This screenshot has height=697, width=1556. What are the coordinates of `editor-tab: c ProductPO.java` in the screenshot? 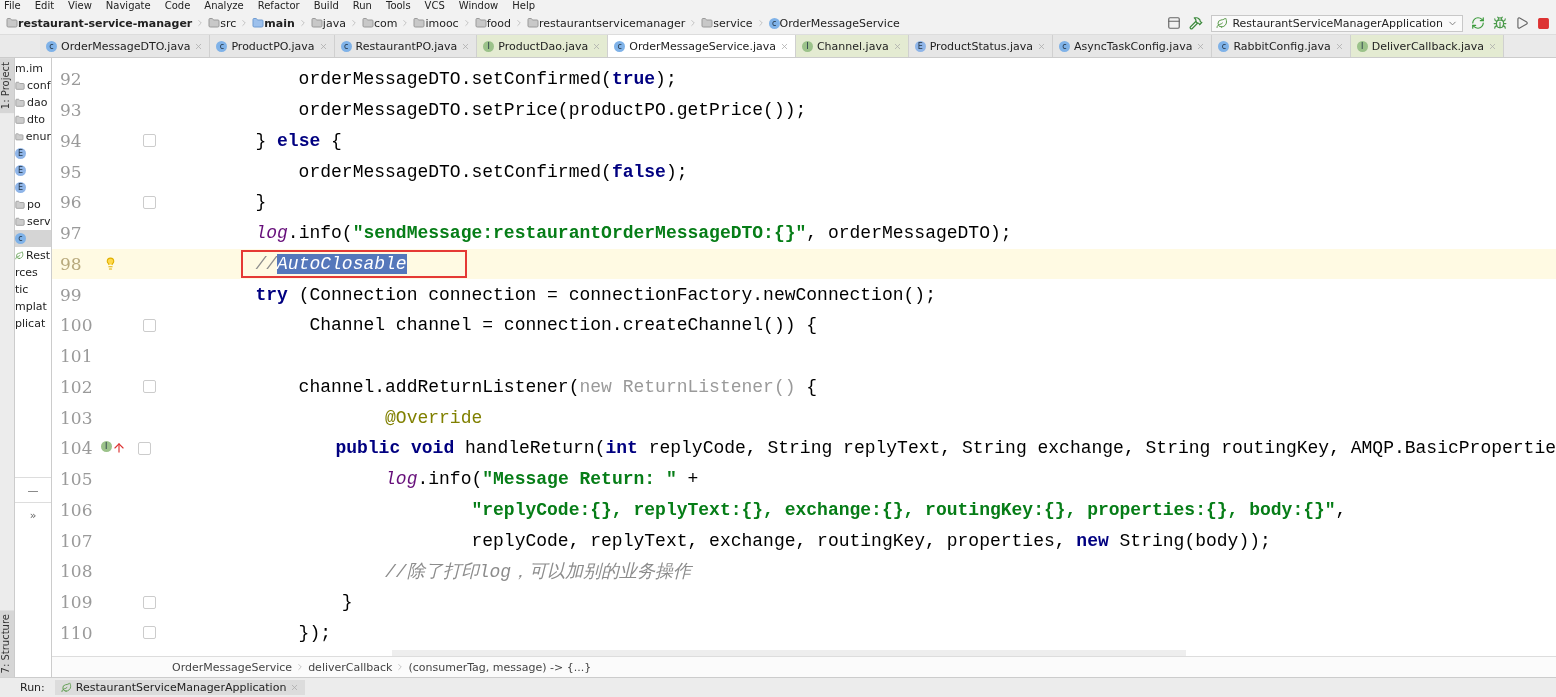 It's located at (272, 46).